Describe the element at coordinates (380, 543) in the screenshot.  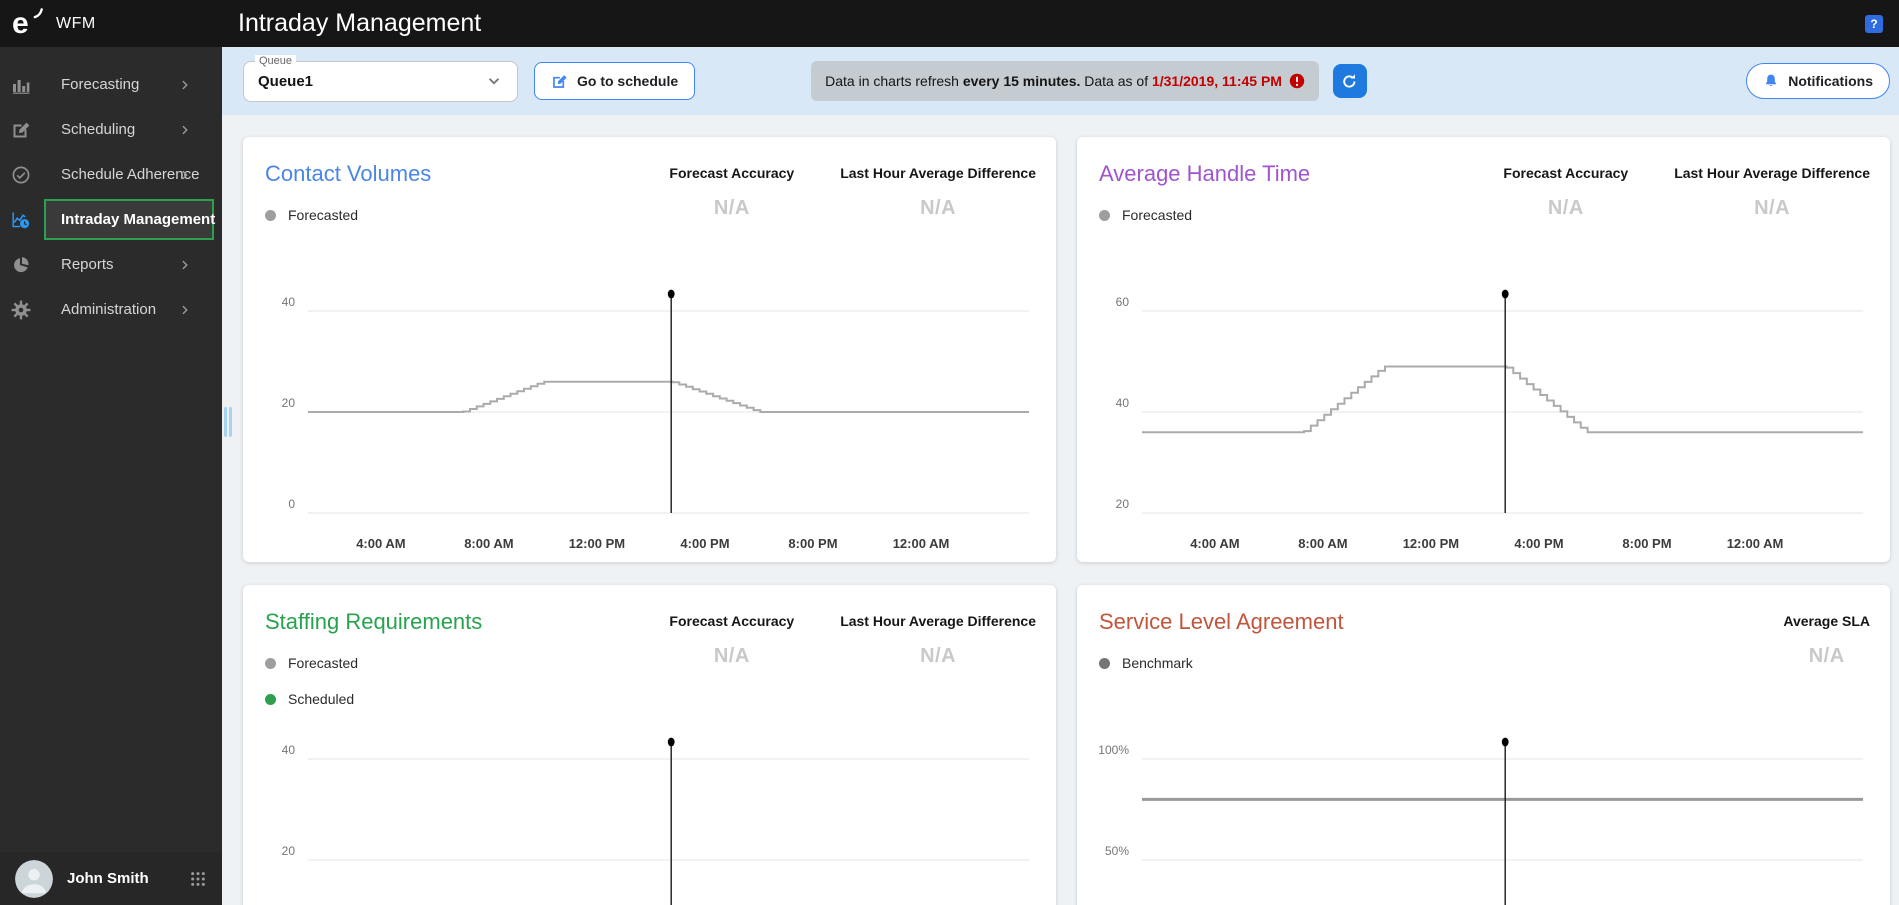
I see `svg-text: 4:00 AM` at that location.